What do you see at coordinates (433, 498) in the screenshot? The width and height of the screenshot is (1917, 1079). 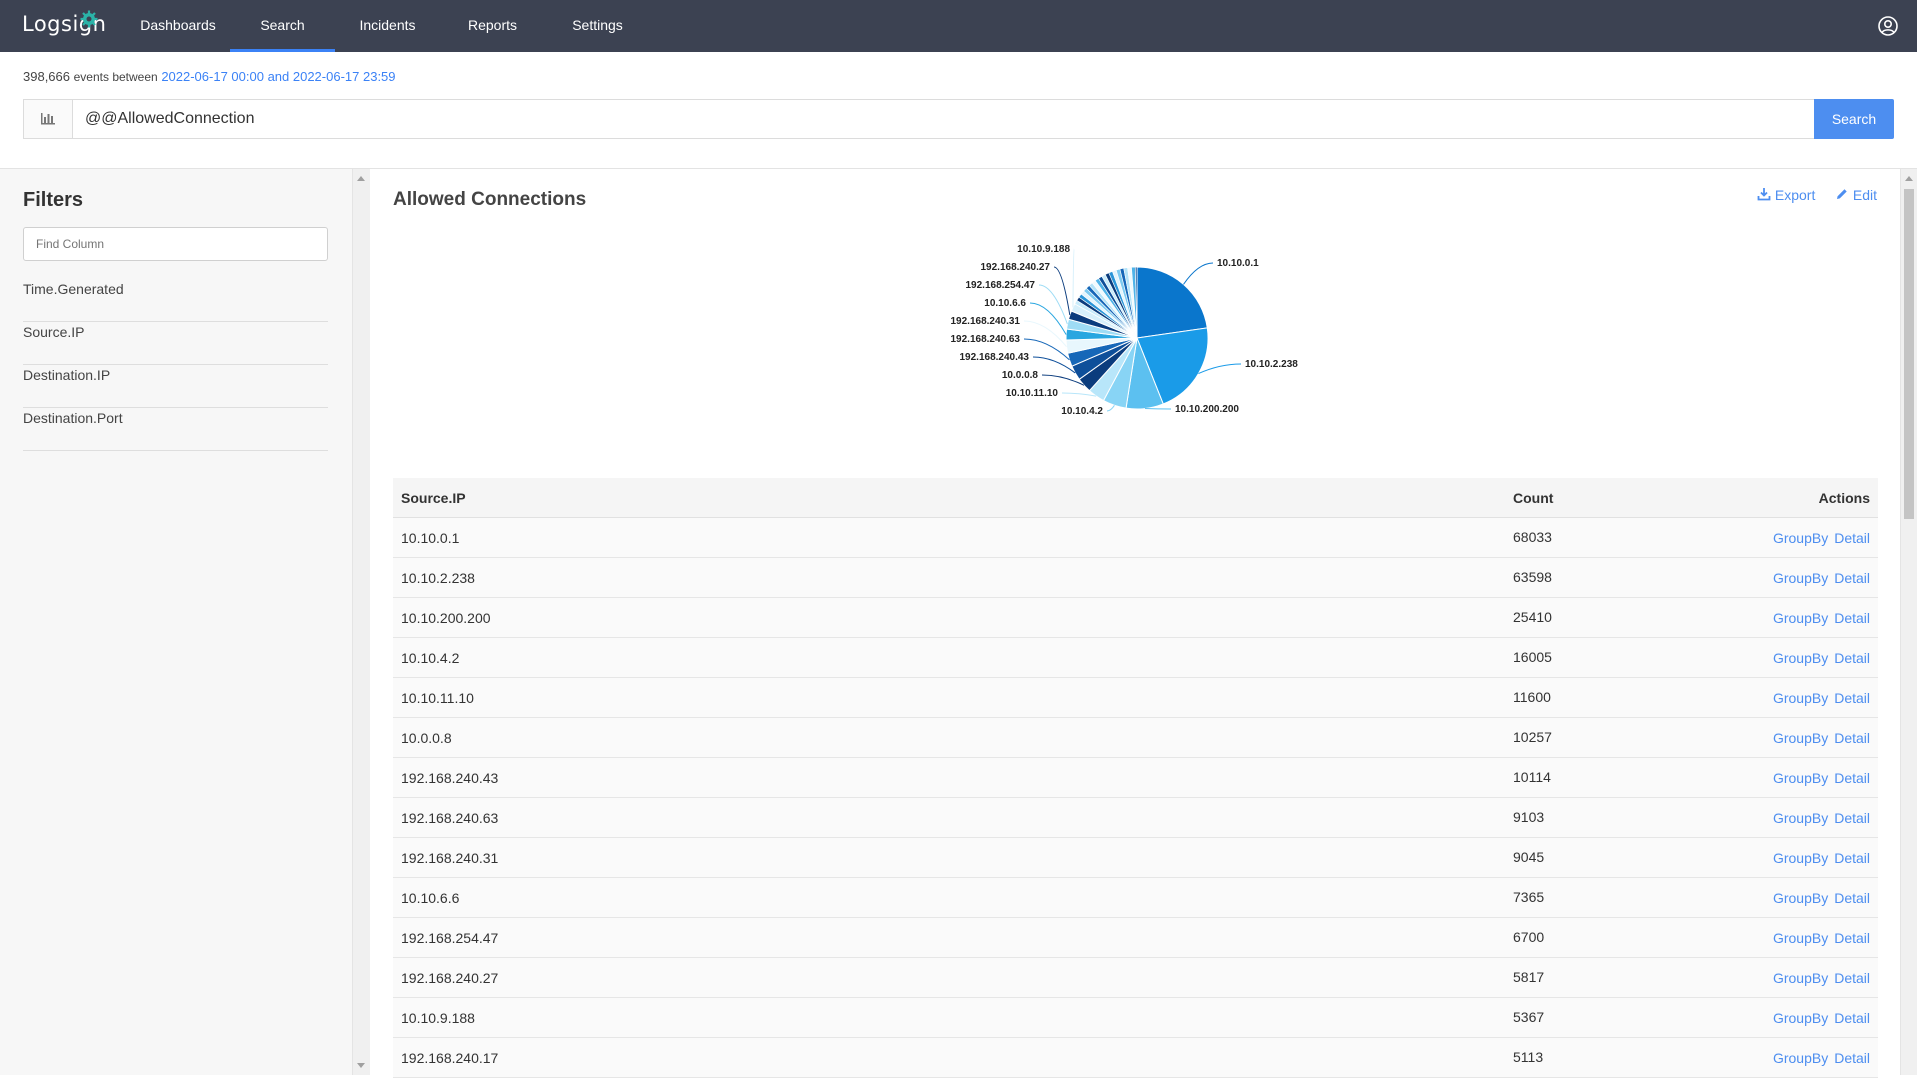 I see `header-source-ip: Source.IP` at bounding box center [433, 498].